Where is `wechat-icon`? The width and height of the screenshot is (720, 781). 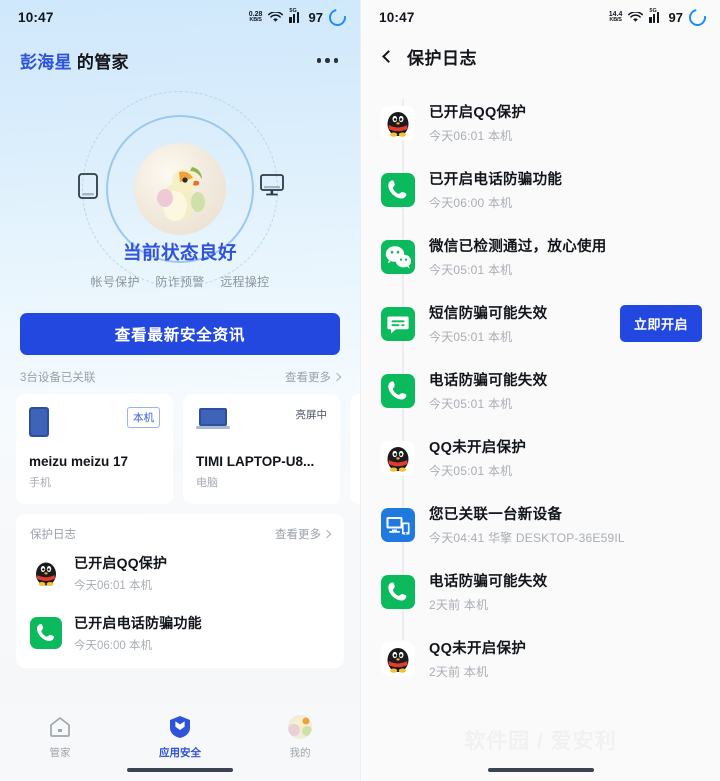
wechat-icon is located at coordinates (398, 256).